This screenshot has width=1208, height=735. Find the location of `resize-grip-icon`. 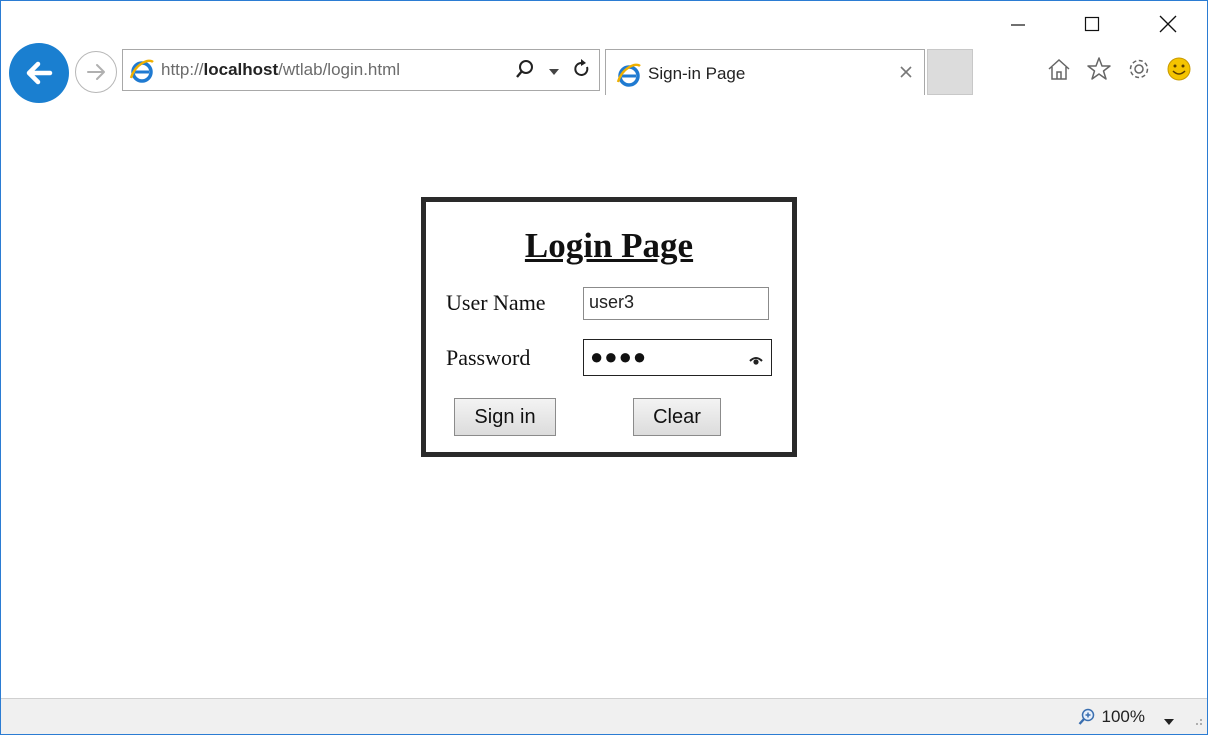

resize-grip-icon is located at coordinates (1198, 722).